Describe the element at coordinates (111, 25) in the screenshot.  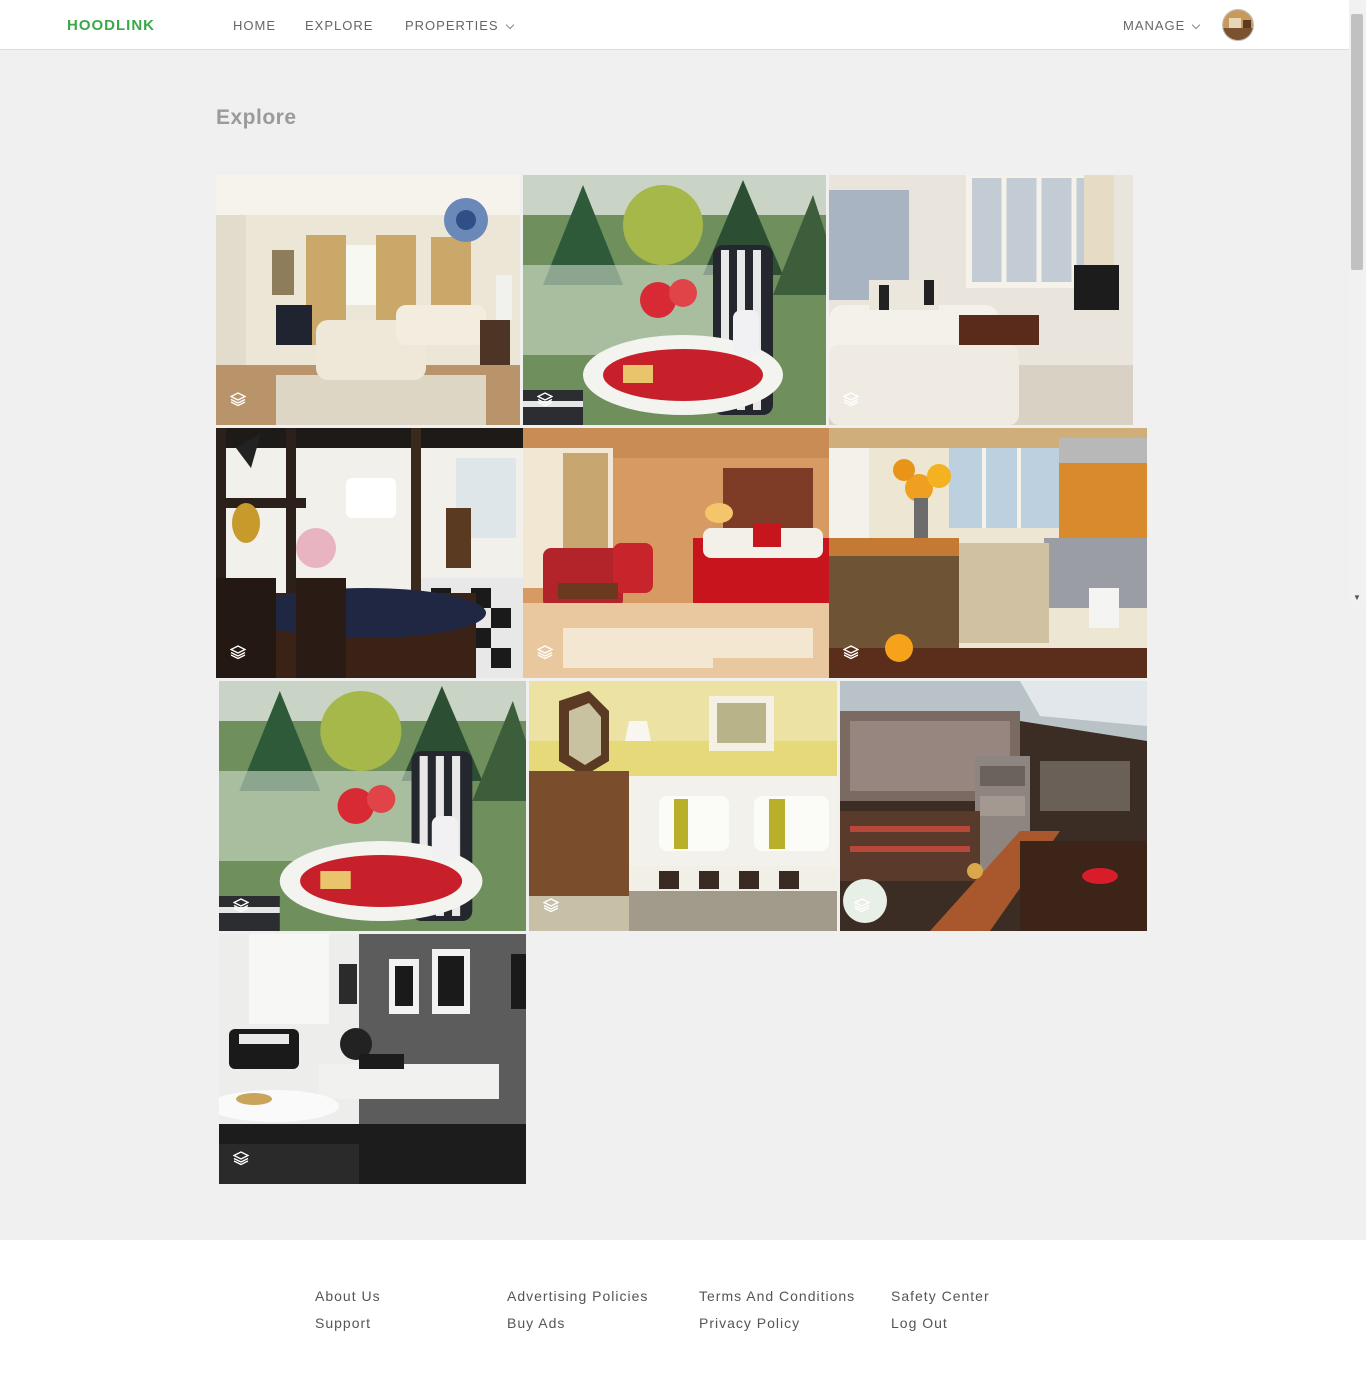
I see `brand-logo: HOODLINK` at that location.